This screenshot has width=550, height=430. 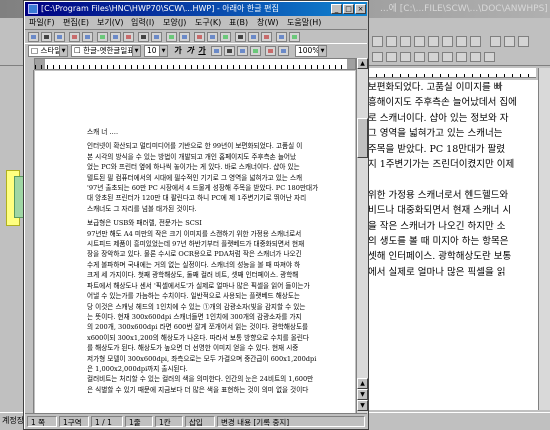 I want to click on horizontal-ruler, so click(x=195, y=64).